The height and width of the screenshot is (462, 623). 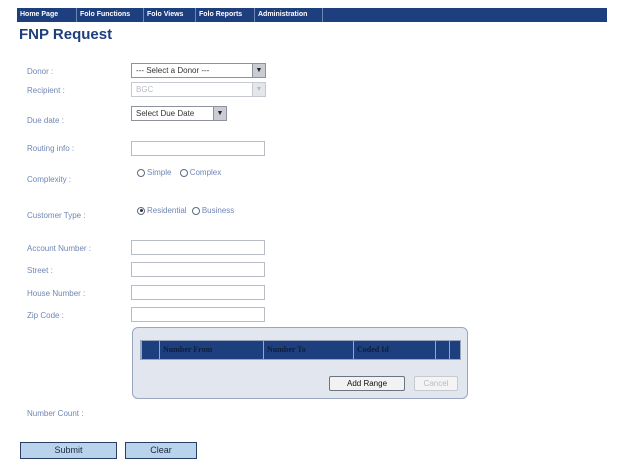 What do you see at coordinates (195, 210) in the screenshot?
I see `customer-type-business-radio` at bounding box center [195, 210].